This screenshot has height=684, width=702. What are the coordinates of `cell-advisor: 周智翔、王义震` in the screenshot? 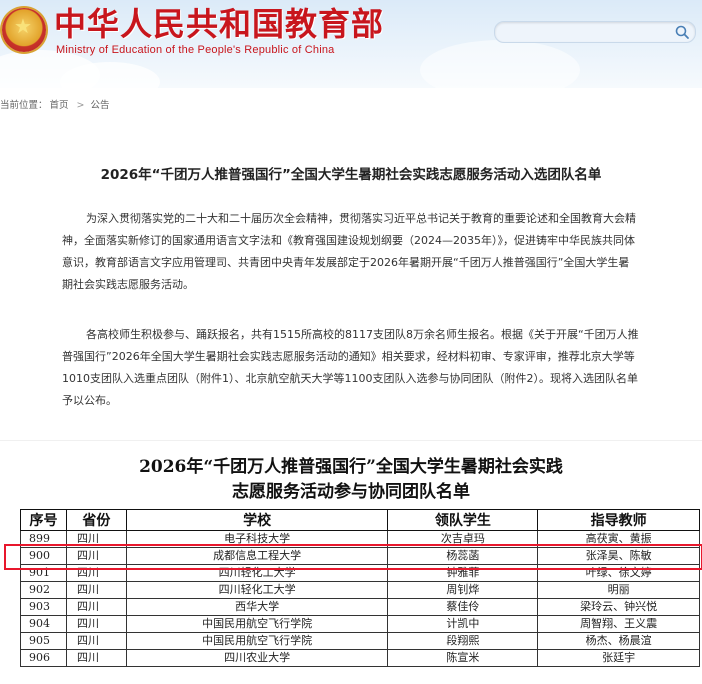 It's located at (618, 624).